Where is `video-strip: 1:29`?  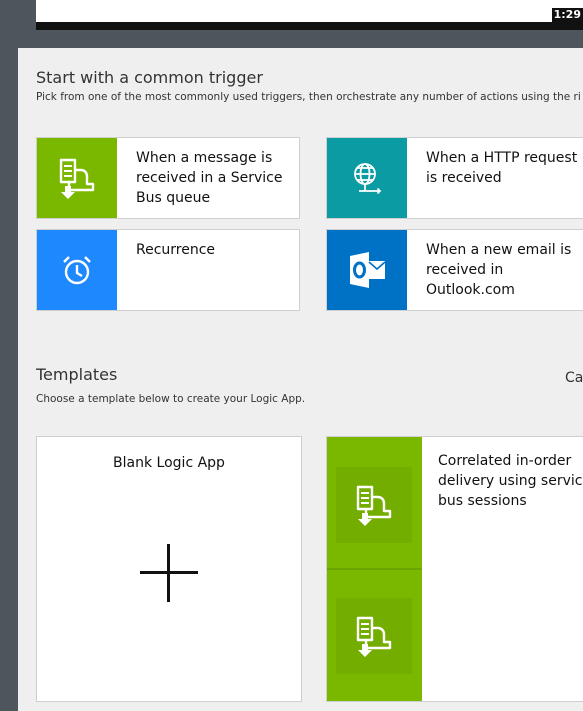 video-strip: 1:29 is located at coordinates (309, 15).